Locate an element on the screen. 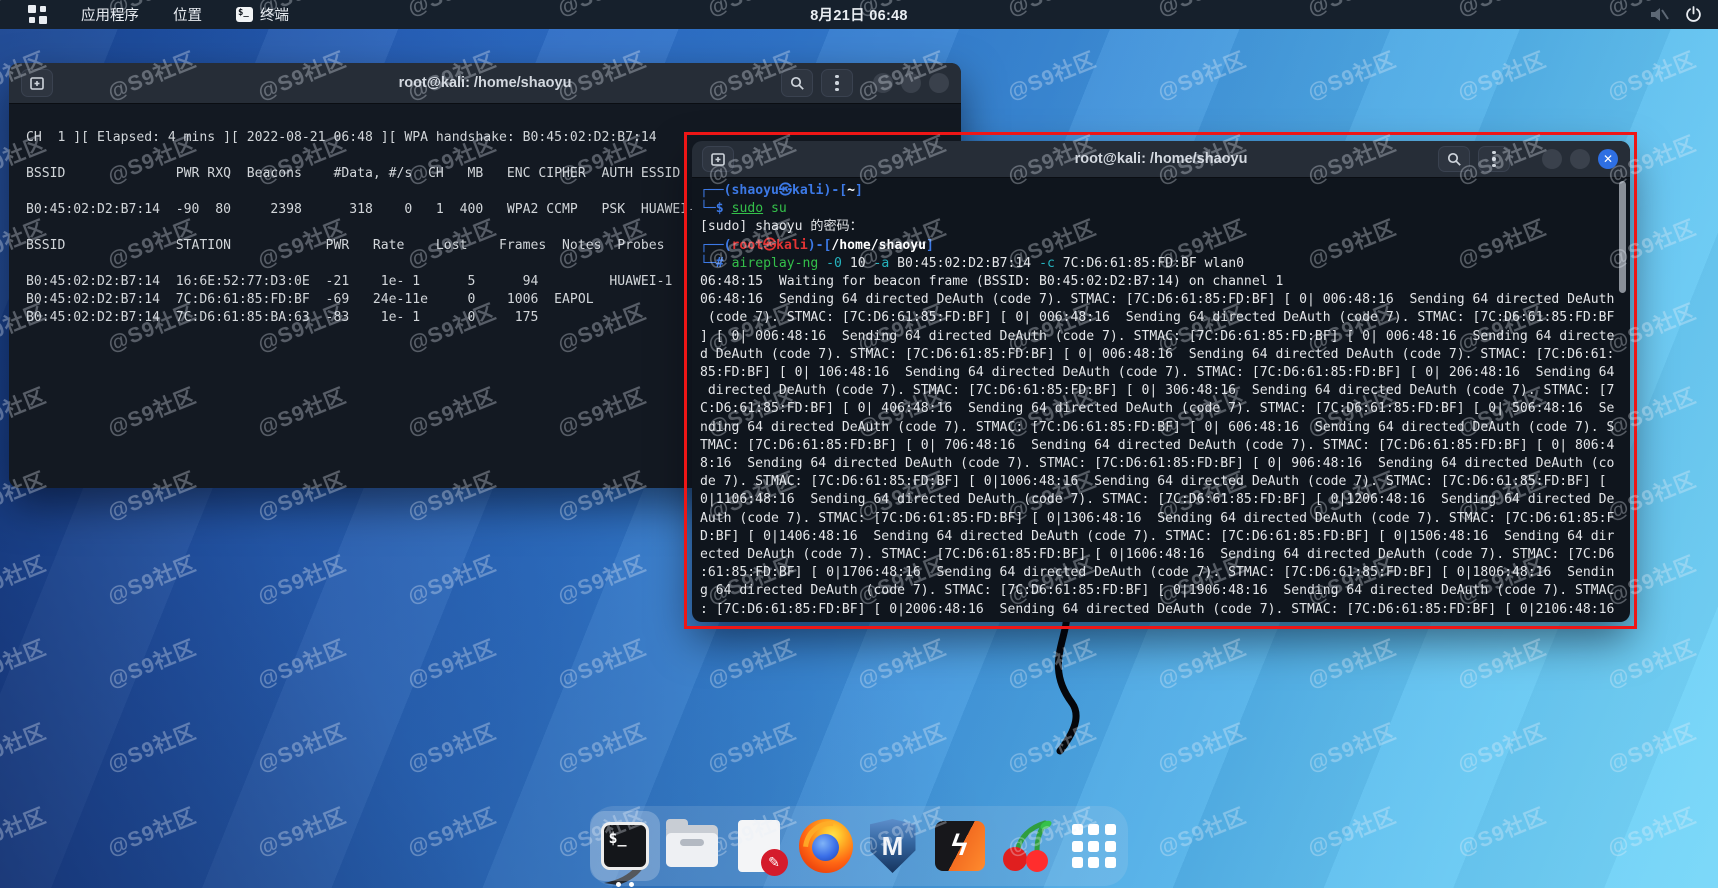 Image resolution: width=1718 pixels, height=888 pixels. scrollbar is located at coordinates (1622, 397).